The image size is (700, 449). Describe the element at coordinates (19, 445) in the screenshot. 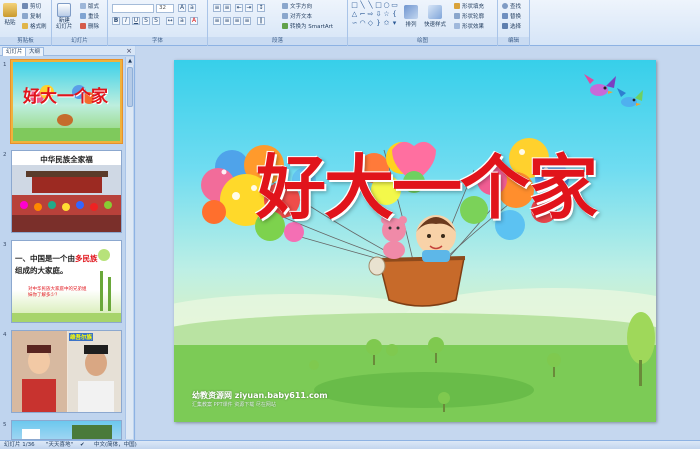

I see `slide-counter: 幻灯片 1/36` at that location.